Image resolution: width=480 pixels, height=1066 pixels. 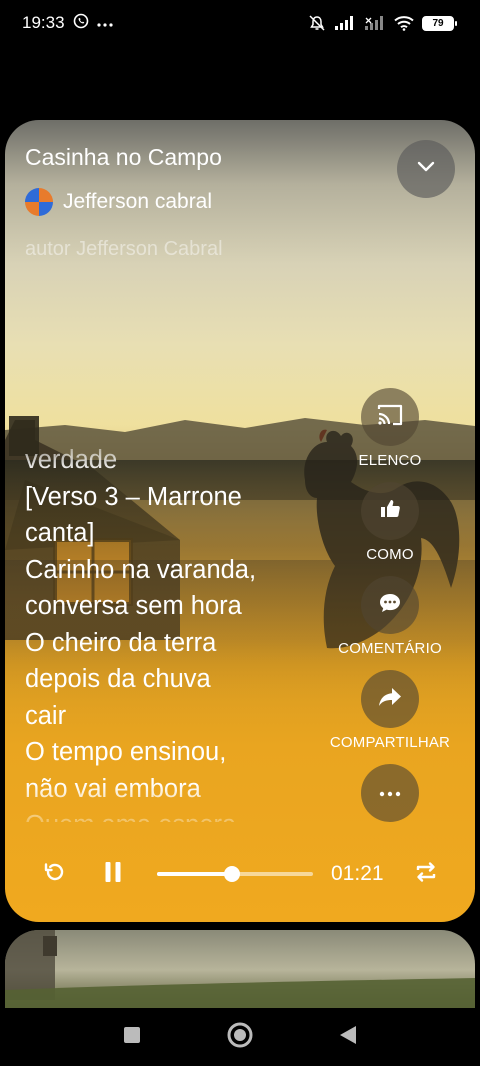 I want to click on like-button, so click(x=390, y=511).